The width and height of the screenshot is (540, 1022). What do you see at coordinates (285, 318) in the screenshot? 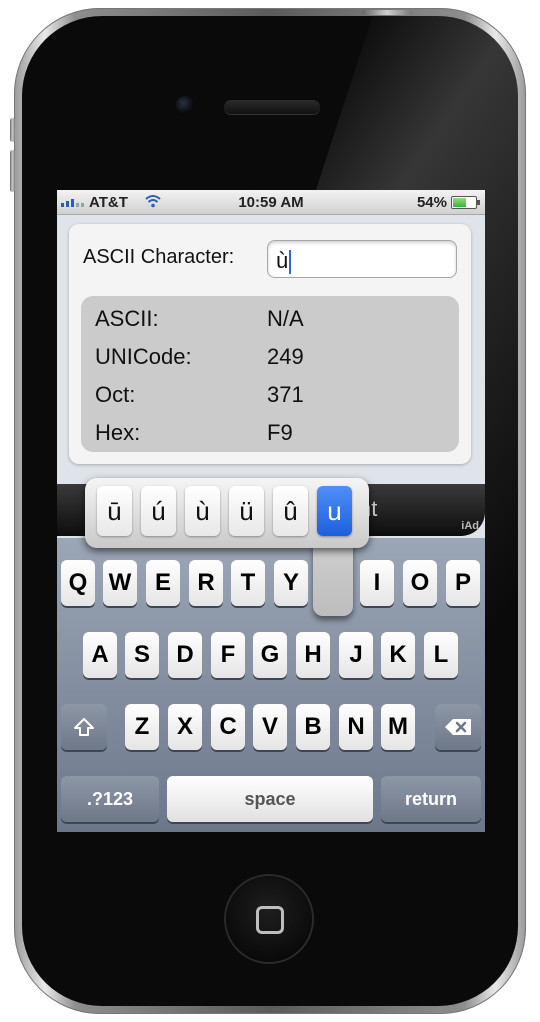
I see `info-value: N/A` at bounding box center [285, 318].